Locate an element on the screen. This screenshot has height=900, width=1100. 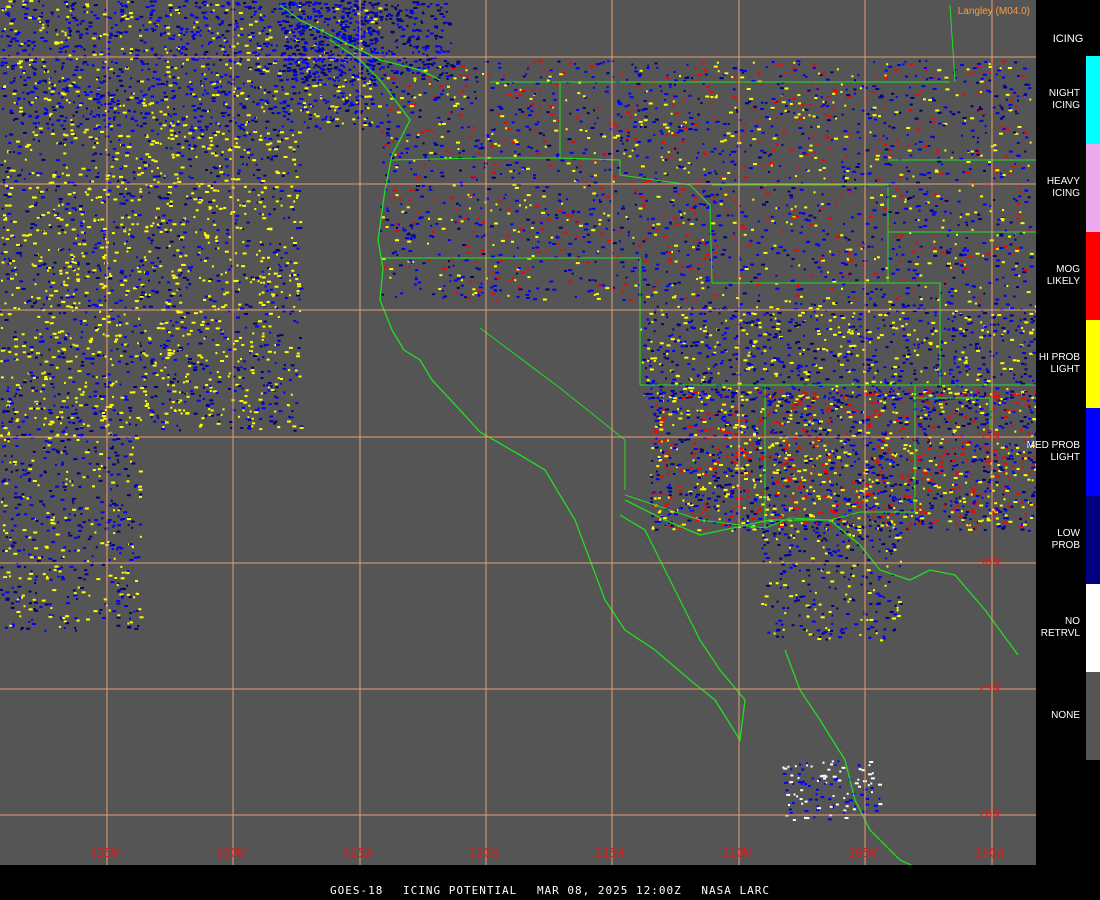
legend-item: LOW PROB is located at coordinates (1068, 540).